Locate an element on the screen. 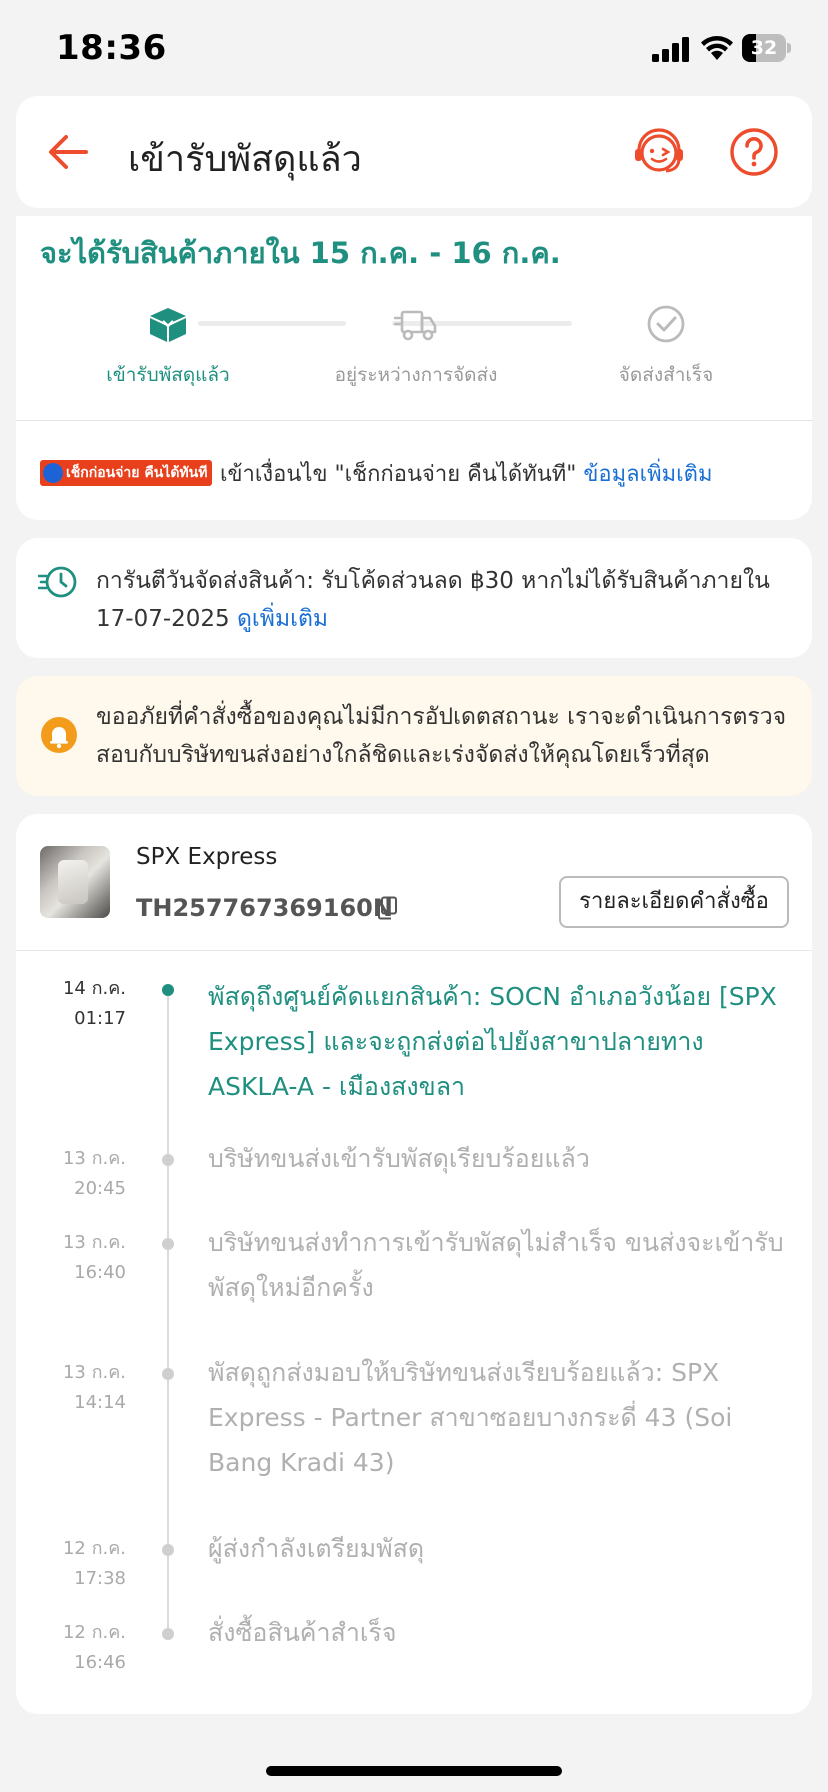 The image size is (828, 1792). box-icon is located at coordinates (168, 325).